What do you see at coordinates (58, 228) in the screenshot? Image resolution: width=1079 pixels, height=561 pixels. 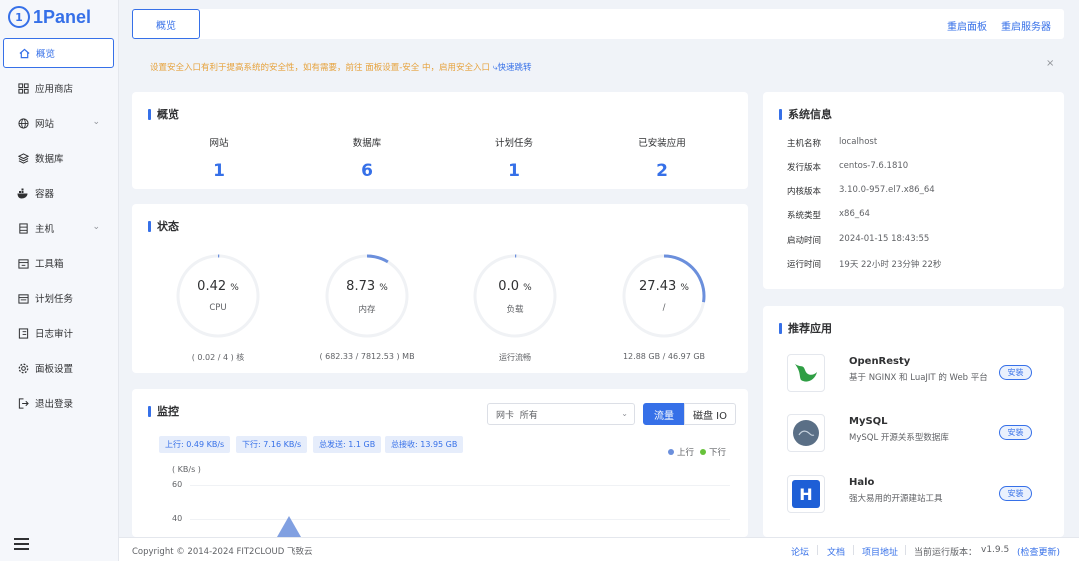 I see `sidebar-item-host: 主机 ⌄` at bounding box center [58, 228].